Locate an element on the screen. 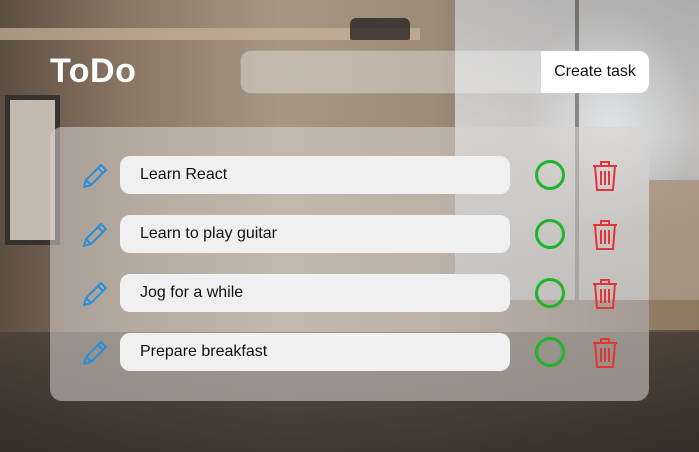 Image resolution: width=699 pixels, height=452 pixels. task-row: Prepare breakfast is located at coordinates (349, 353).